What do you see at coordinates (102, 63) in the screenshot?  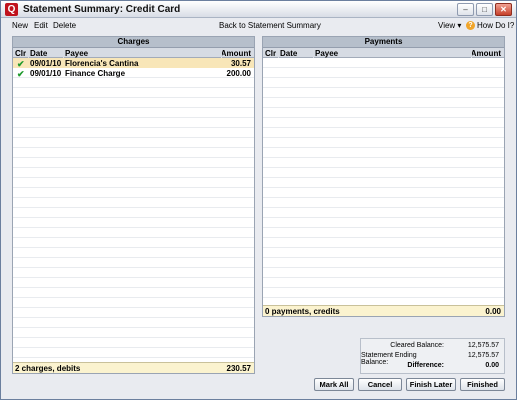 I see `row-payee: Florencia's Cantina` at bounding box center [102, 63].